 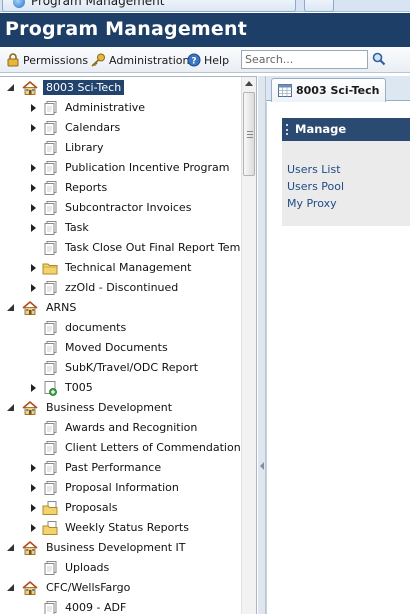 What do you see at coordinates (262, 466) in the screenshot?
I see `collapse-left-arrow-icon` at bounding box center [262, 466].